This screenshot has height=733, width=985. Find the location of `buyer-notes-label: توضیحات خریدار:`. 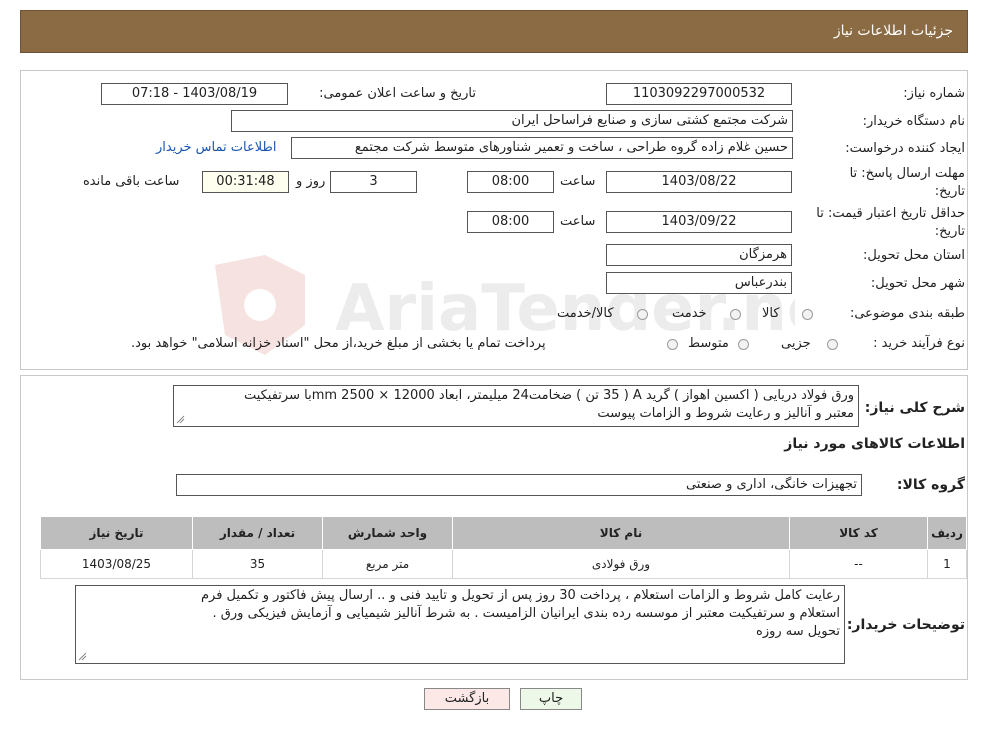

buyer-notes-label: توضیحات خریدار: is located at coordinates (905, 625).